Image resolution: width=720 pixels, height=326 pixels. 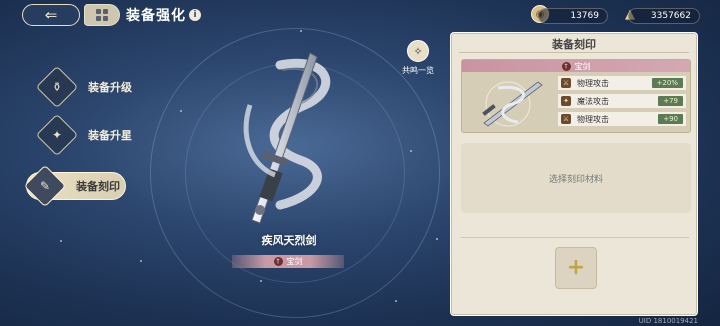 What do you see at coordinates (110, 135) in the screenshot?
I see `nav-item-label: 装备升星` at bounding box center [110, 135].